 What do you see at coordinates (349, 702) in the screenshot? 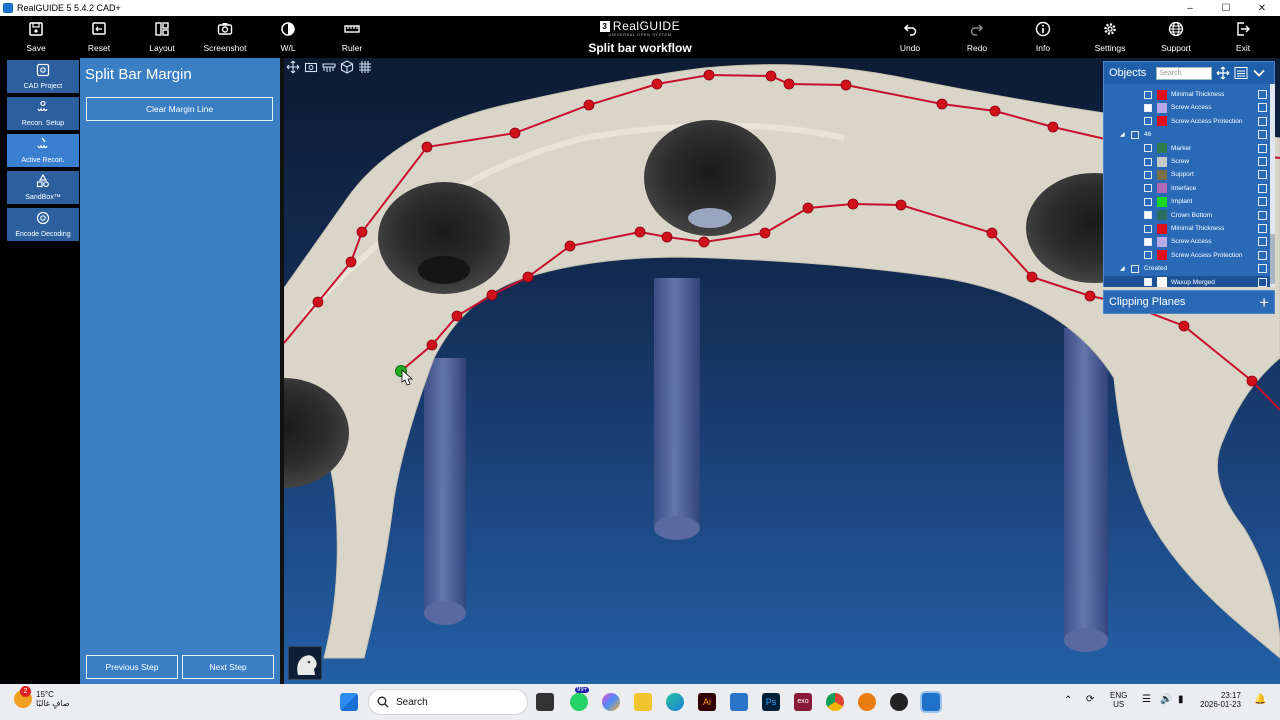
I see `windows-start-icon` at bounding box center [349, 702].